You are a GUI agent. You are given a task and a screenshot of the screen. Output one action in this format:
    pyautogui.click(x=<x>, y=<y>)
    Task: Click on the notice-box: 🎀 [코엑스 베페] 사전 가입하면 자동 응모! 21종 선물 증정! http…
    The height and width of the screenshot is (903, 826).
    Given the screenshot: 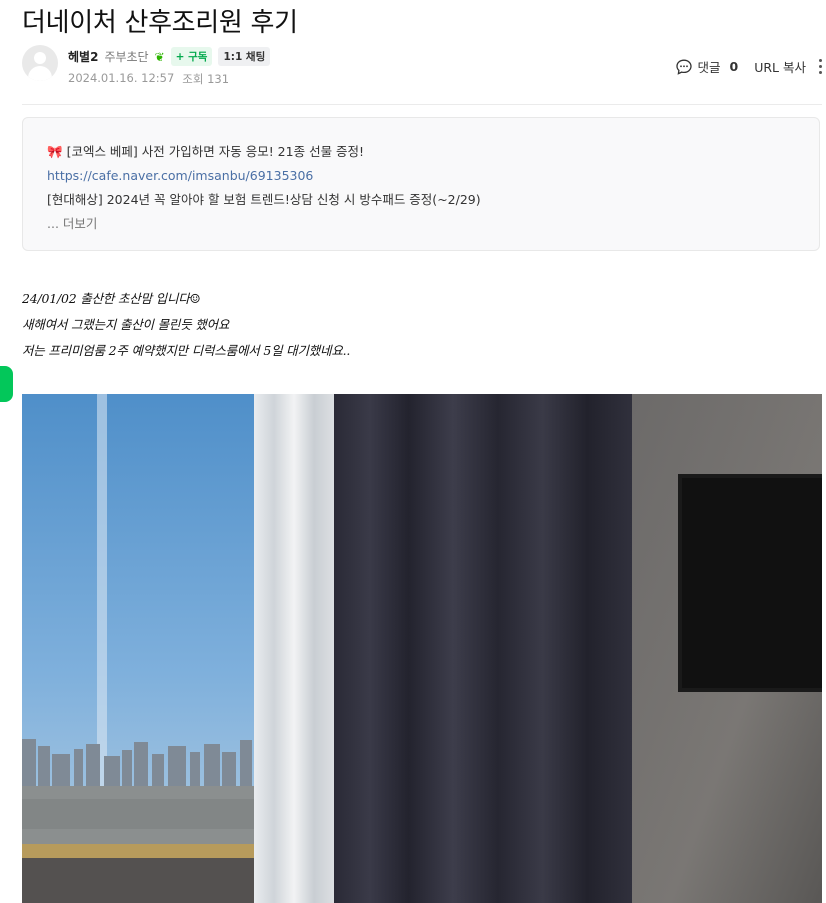 What is the action you would take?
    pyautogui.click(x=421, y=184)
    